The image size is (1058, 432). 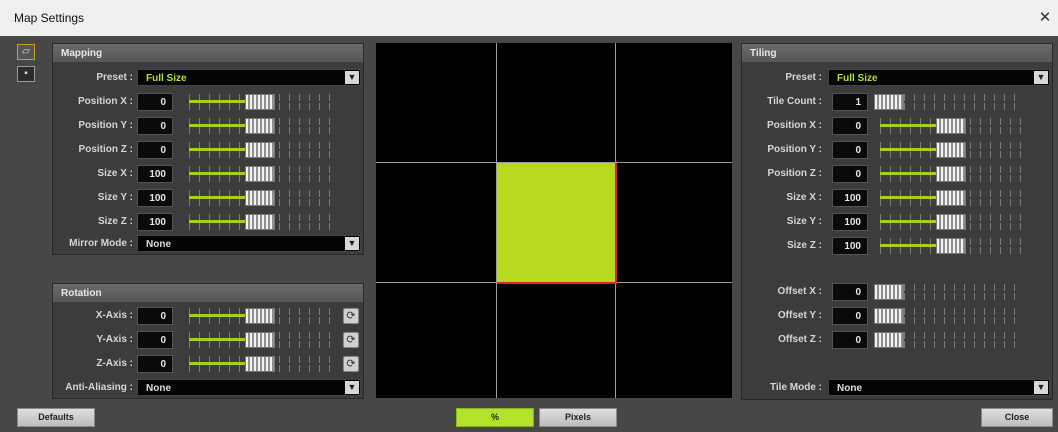 What do you see at coordinates (1045, 17) in the screenshot?
I see `close-icon: ✕` at bounding box center [1045, 17].